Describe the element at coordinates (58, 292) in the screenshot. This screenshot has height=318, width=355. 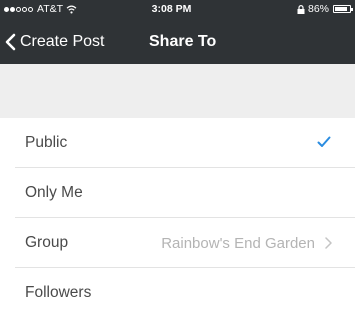
I see `option-label: Followers` at that location.